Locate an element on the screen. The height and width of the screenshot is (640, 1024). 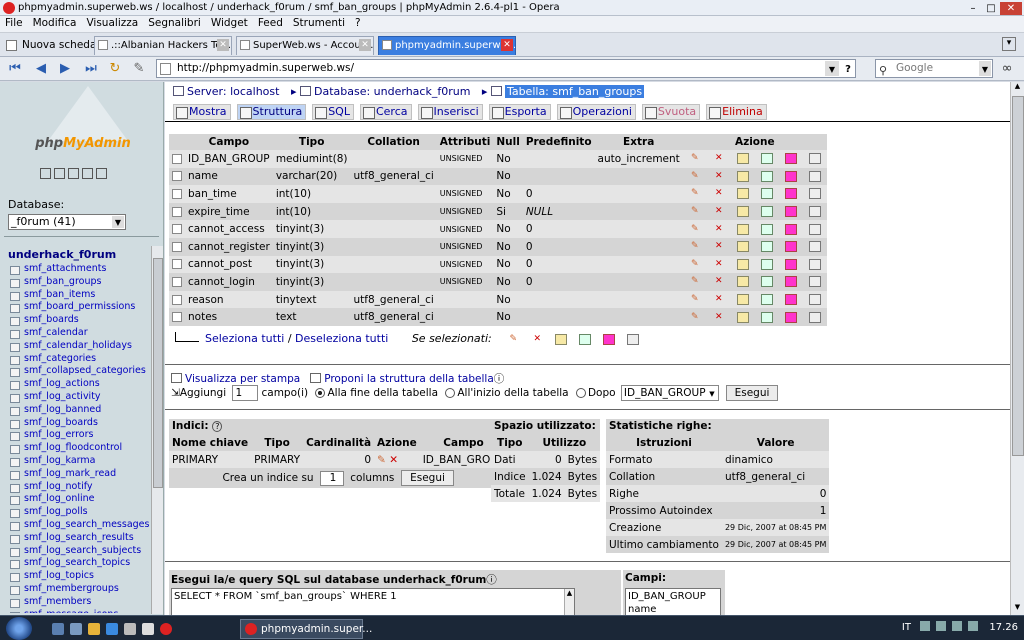
scroll-down-icon: ▼ is located at coordinates (1017, 609).